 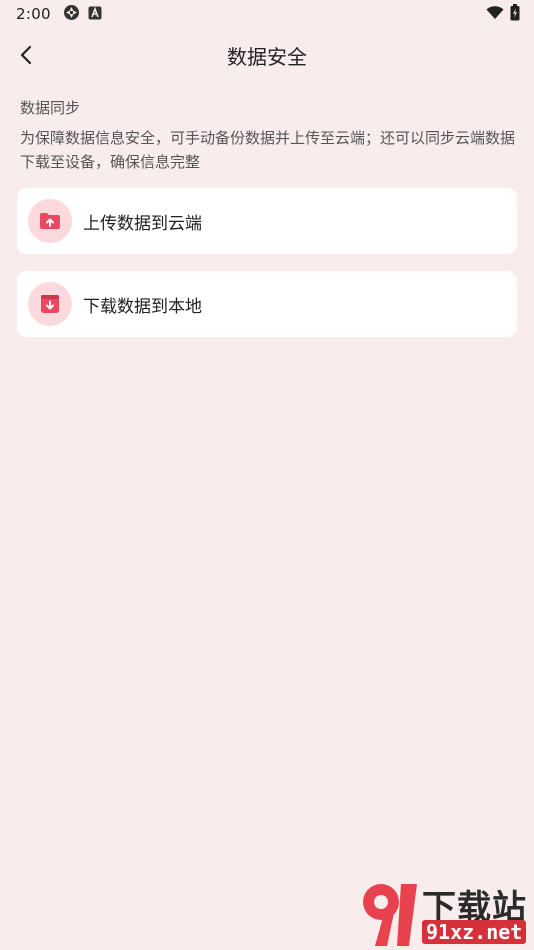 I want to click on app-bar: 数据安全, so click(x=267, y=55).